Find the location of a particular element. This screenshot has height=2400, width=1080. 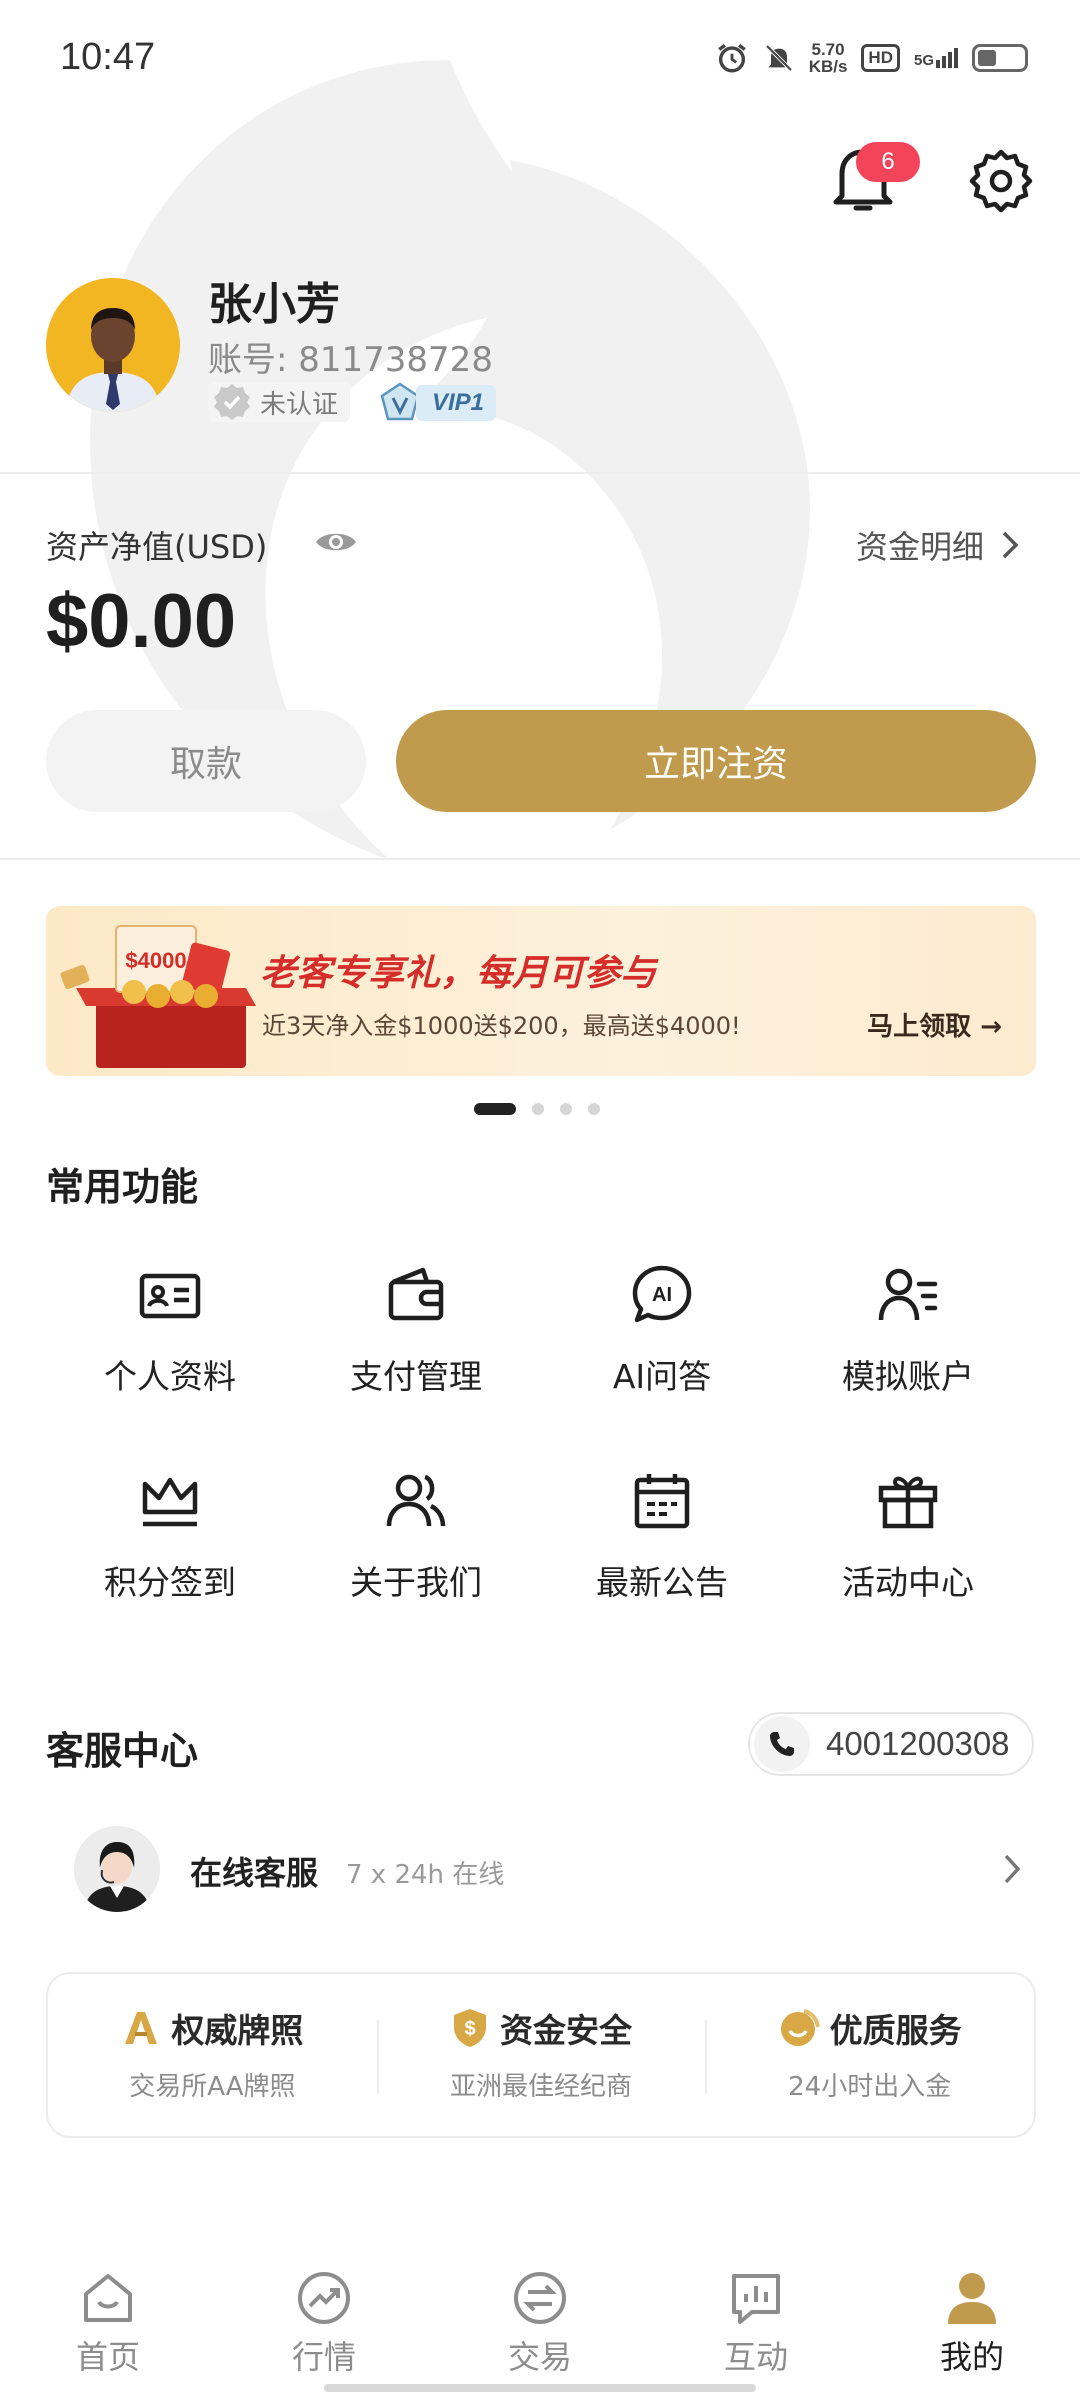

status-icons: 5.70 KB/s HD 5G is located at coordinates (871, 58).